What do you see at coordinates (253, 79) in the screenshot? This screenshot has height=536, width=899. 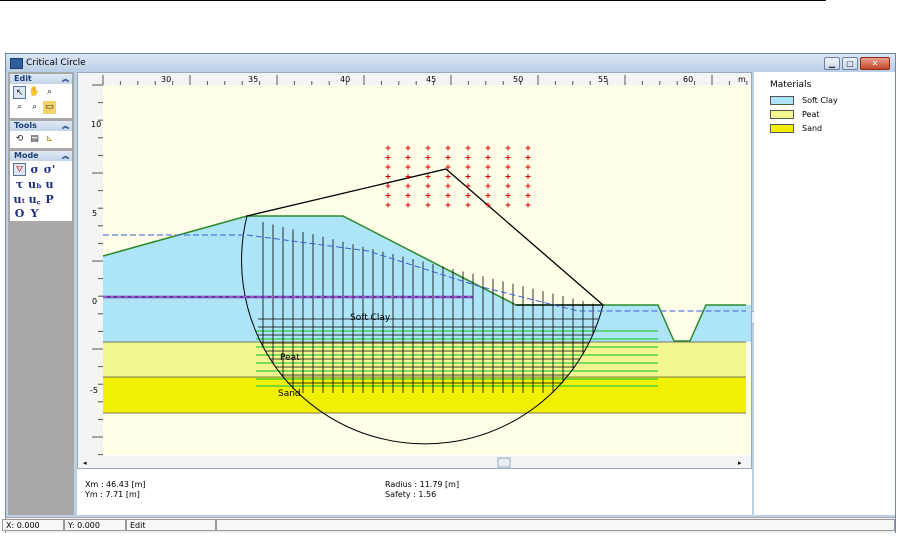 I see `x-tick-label: 35` at bounding box center [253, 79].